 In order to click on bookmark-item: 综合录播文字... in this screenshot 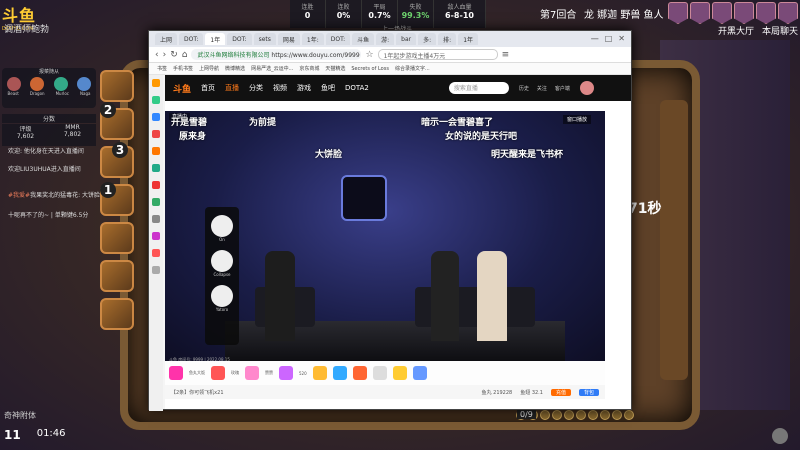, I will do `click(412, 68)`.